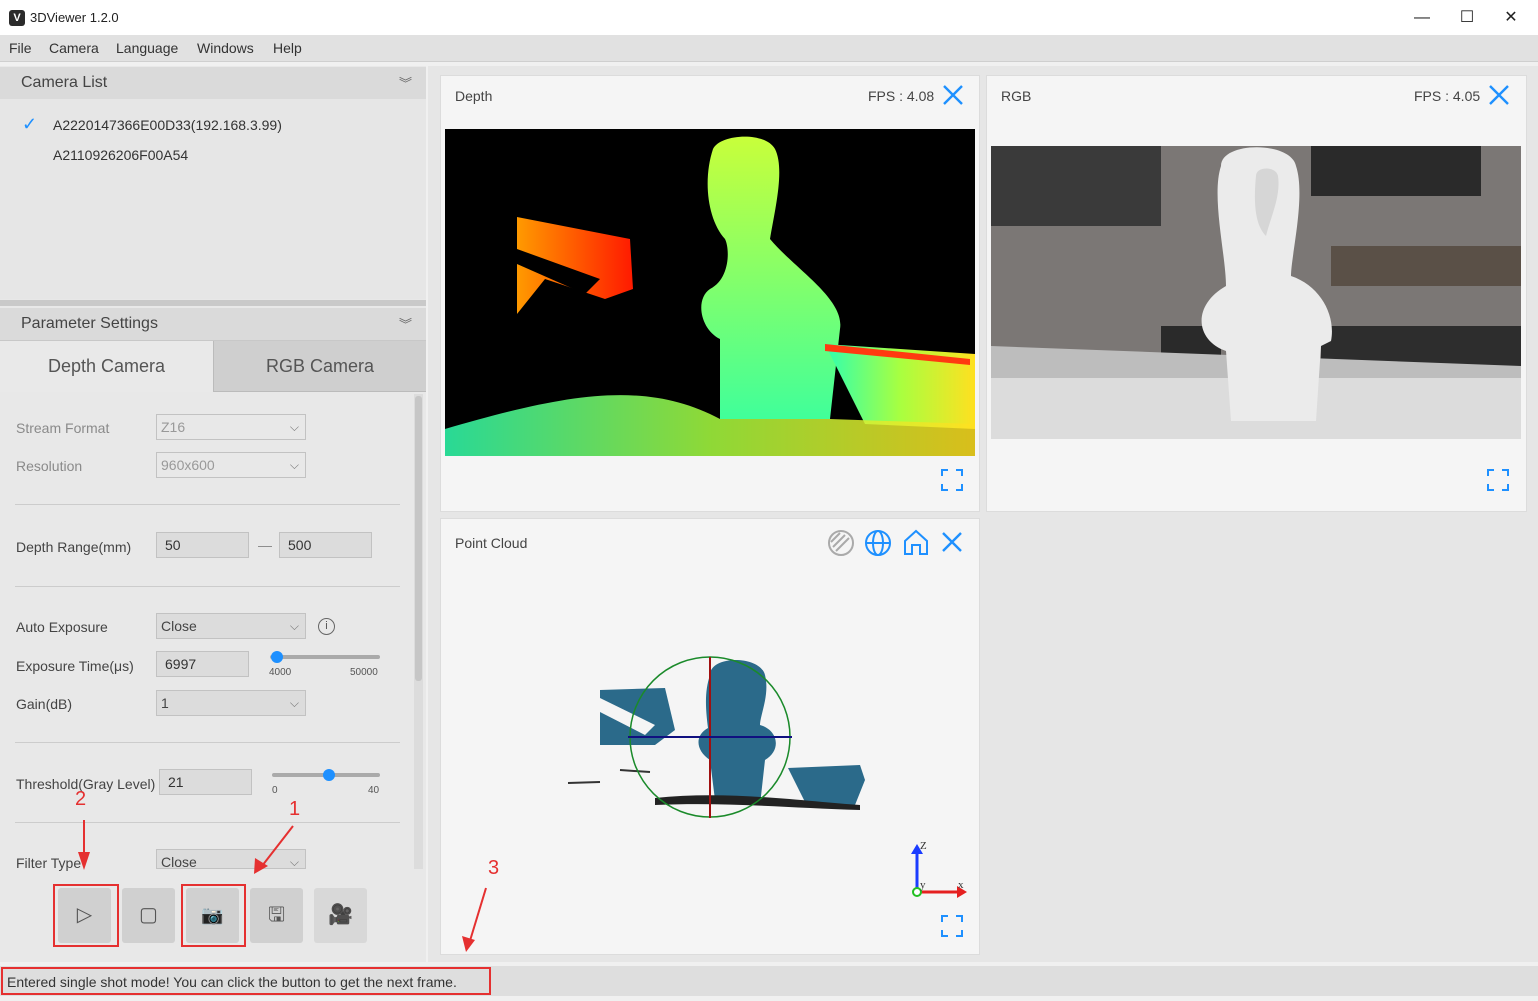  Describe the element at coordinates (280, 672) in the screenshot. I see `exposure-min-tick: 4000` at that location.